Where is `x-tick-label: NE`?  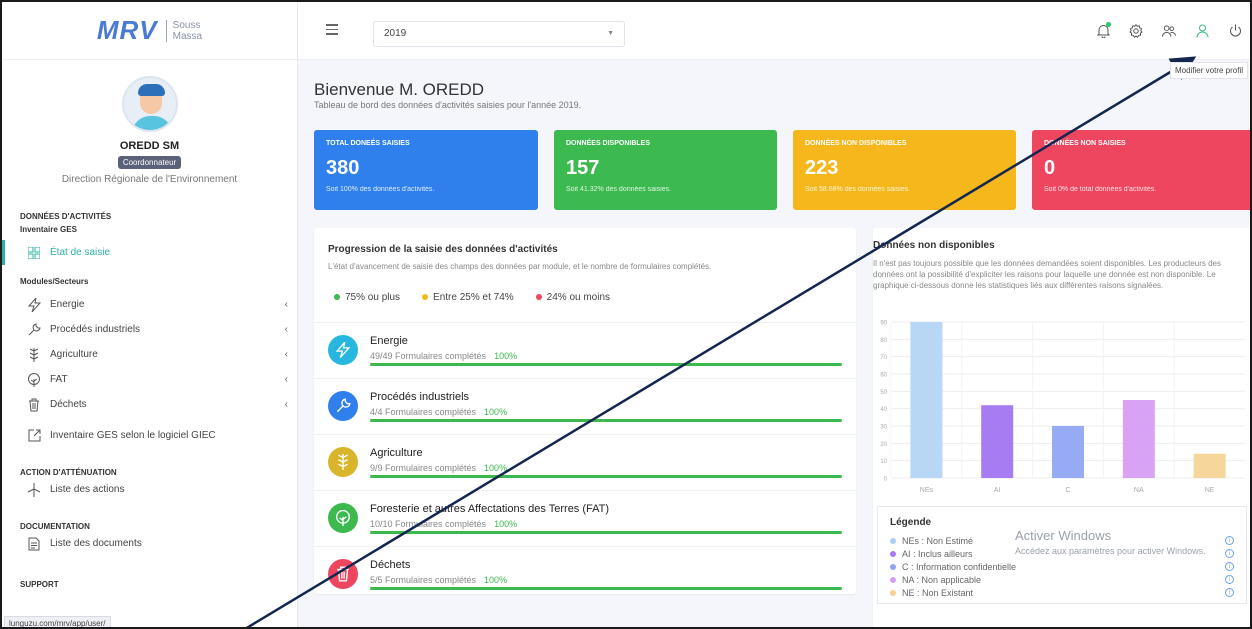
x-tick-label: NE is located at coordinates (1210, 490).